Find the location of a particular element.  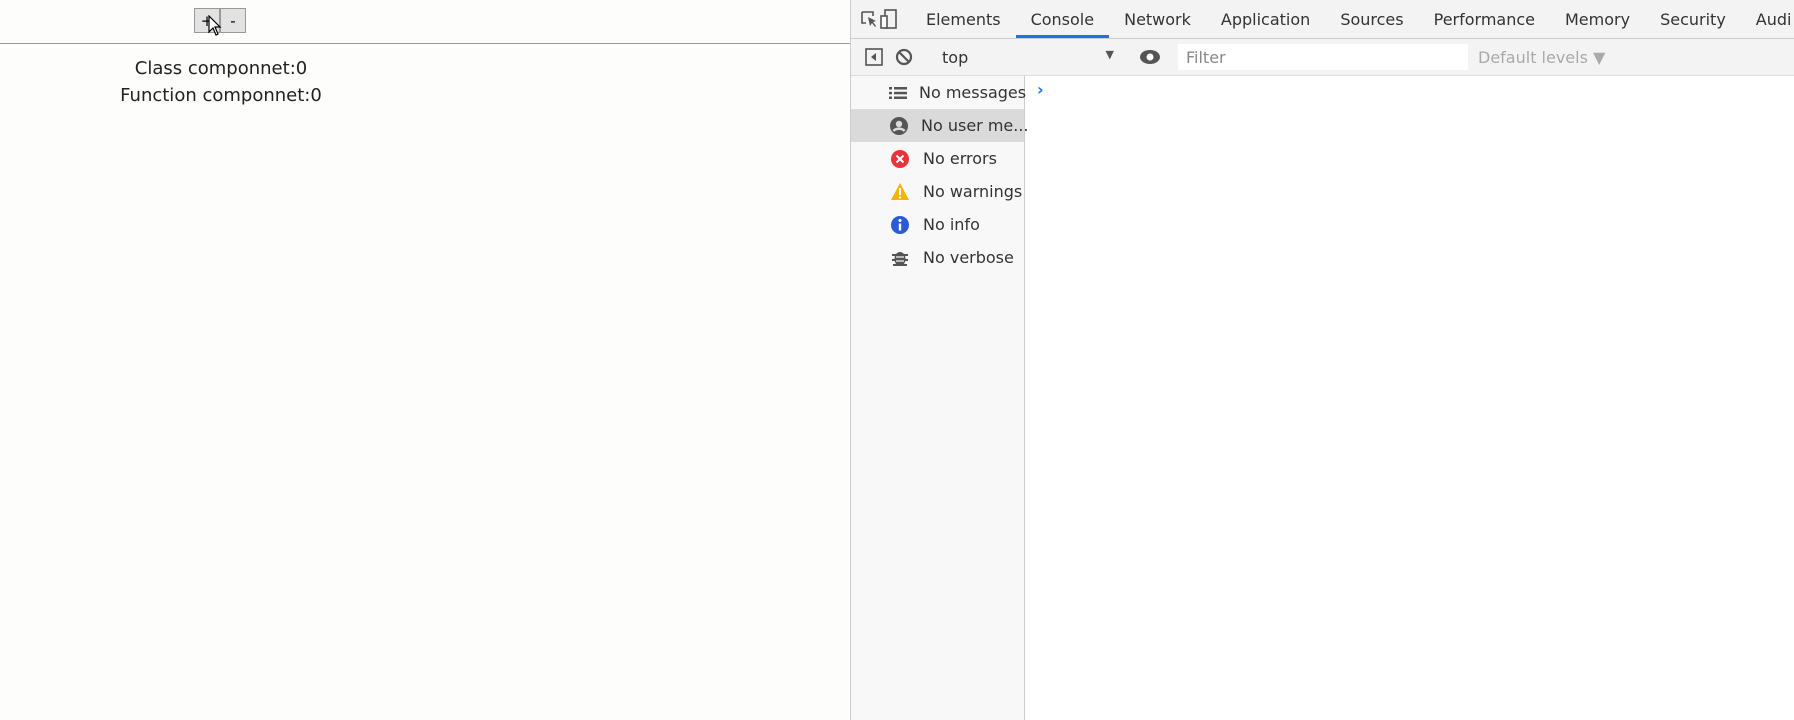

divider is located at coordinates (425, 43).